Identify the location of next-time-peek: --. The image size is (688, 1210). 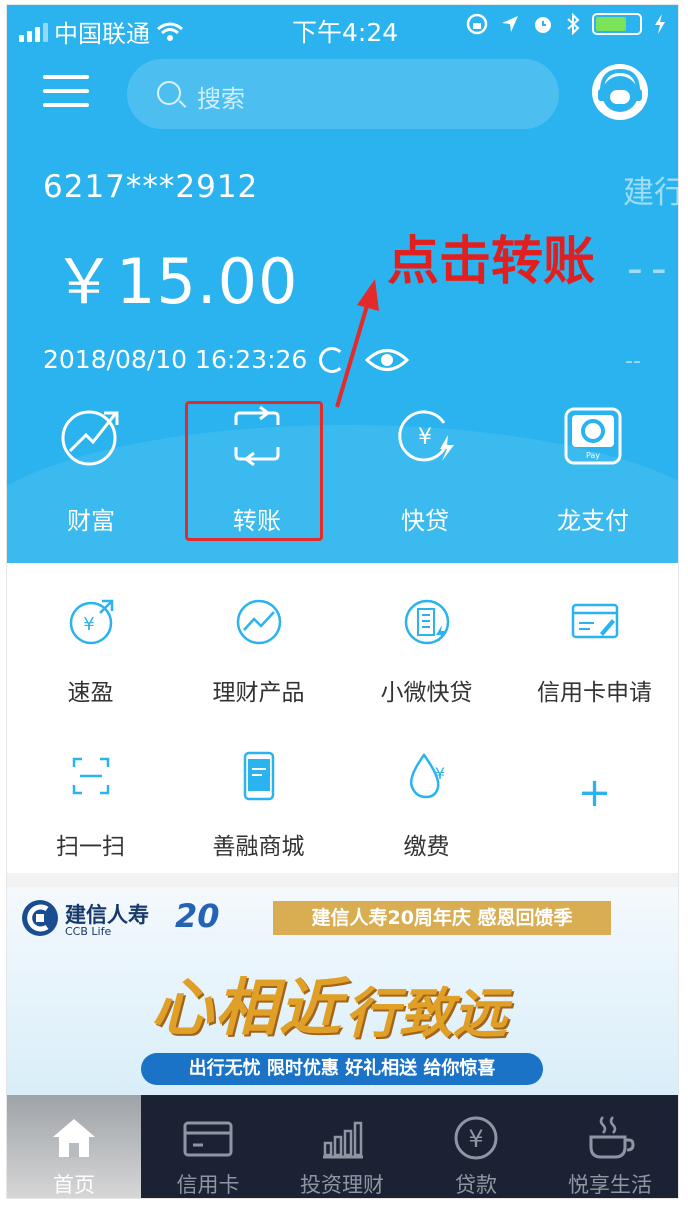
(633, 361).